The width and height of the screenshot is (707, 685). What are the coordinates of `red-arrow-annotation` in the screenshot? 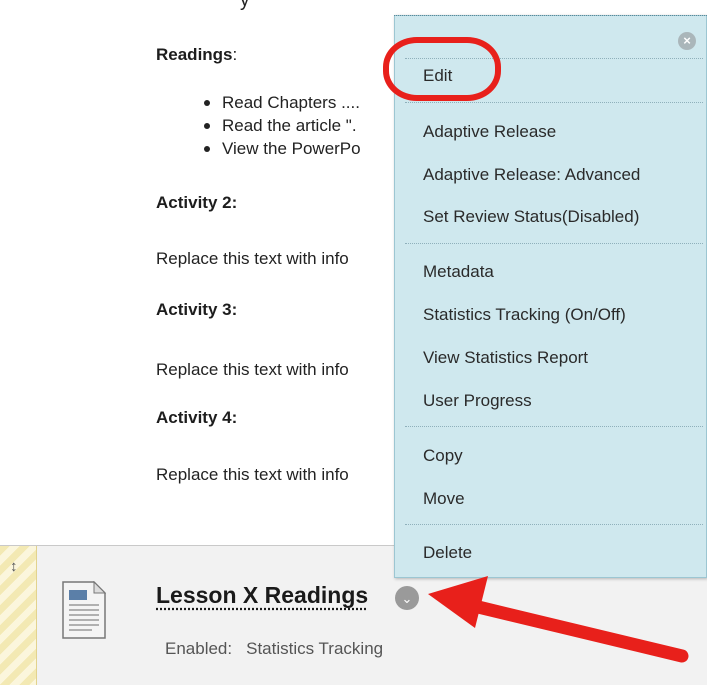 It's located at (558, 619).